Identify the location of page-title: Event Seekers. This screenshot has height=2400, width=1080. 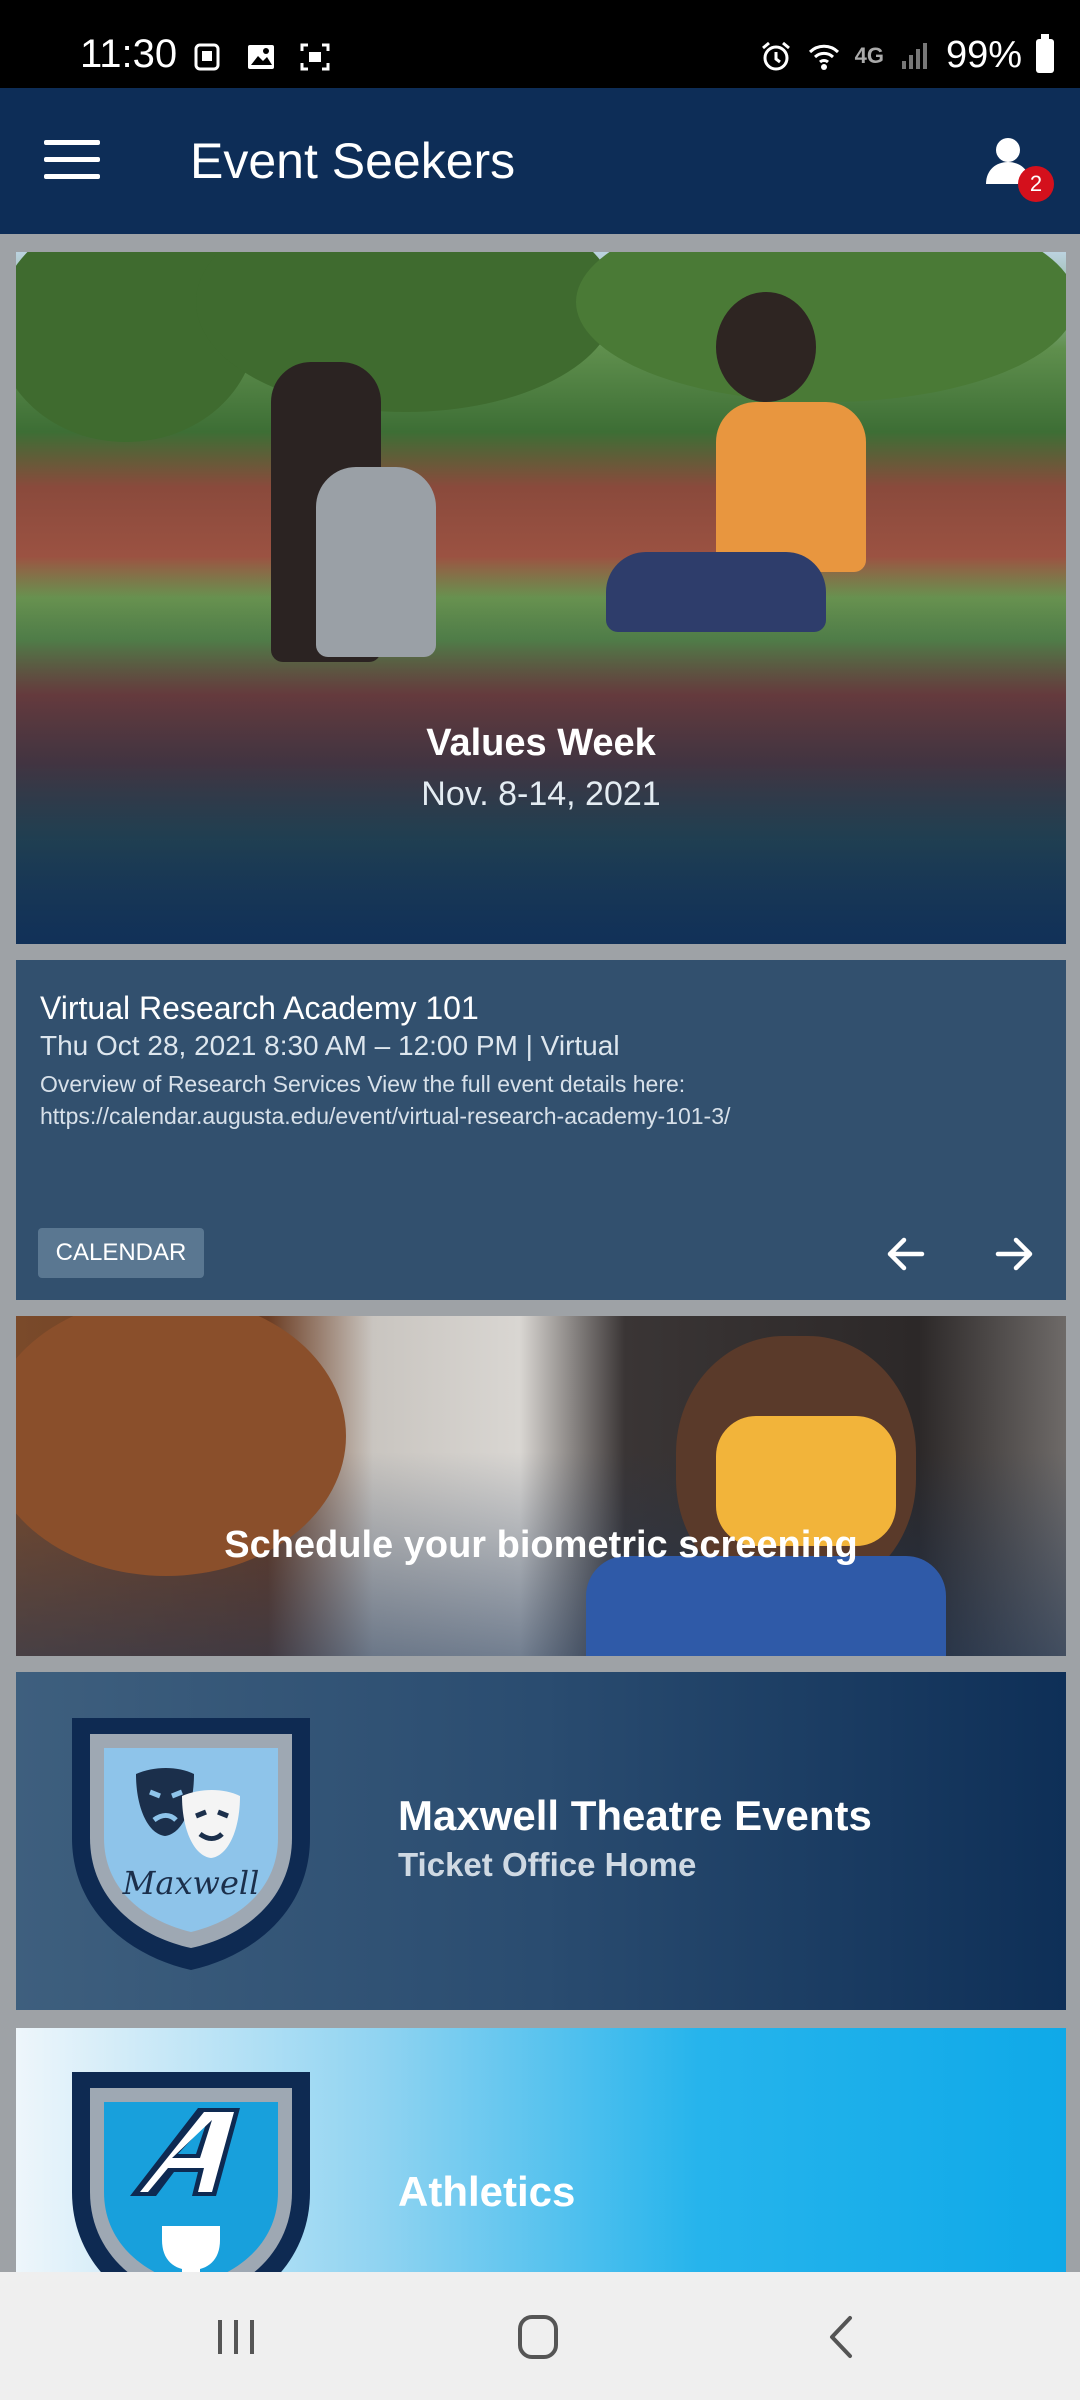
(353, 161).